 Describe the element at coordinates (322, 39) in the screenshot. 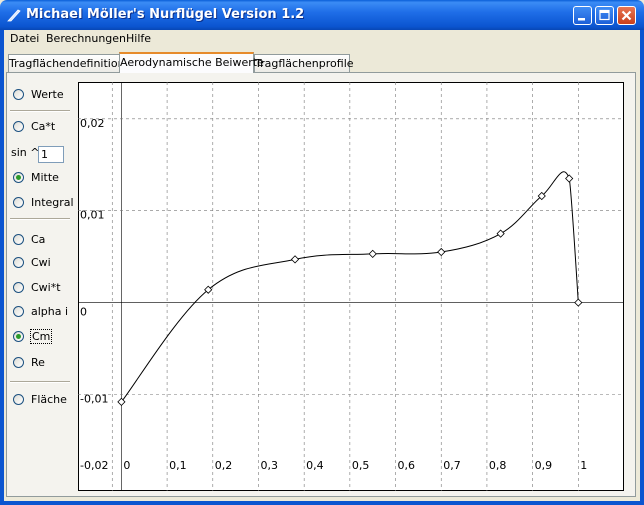

I see `menu-bar: Datei Berechnungen Hilfe` at that location.